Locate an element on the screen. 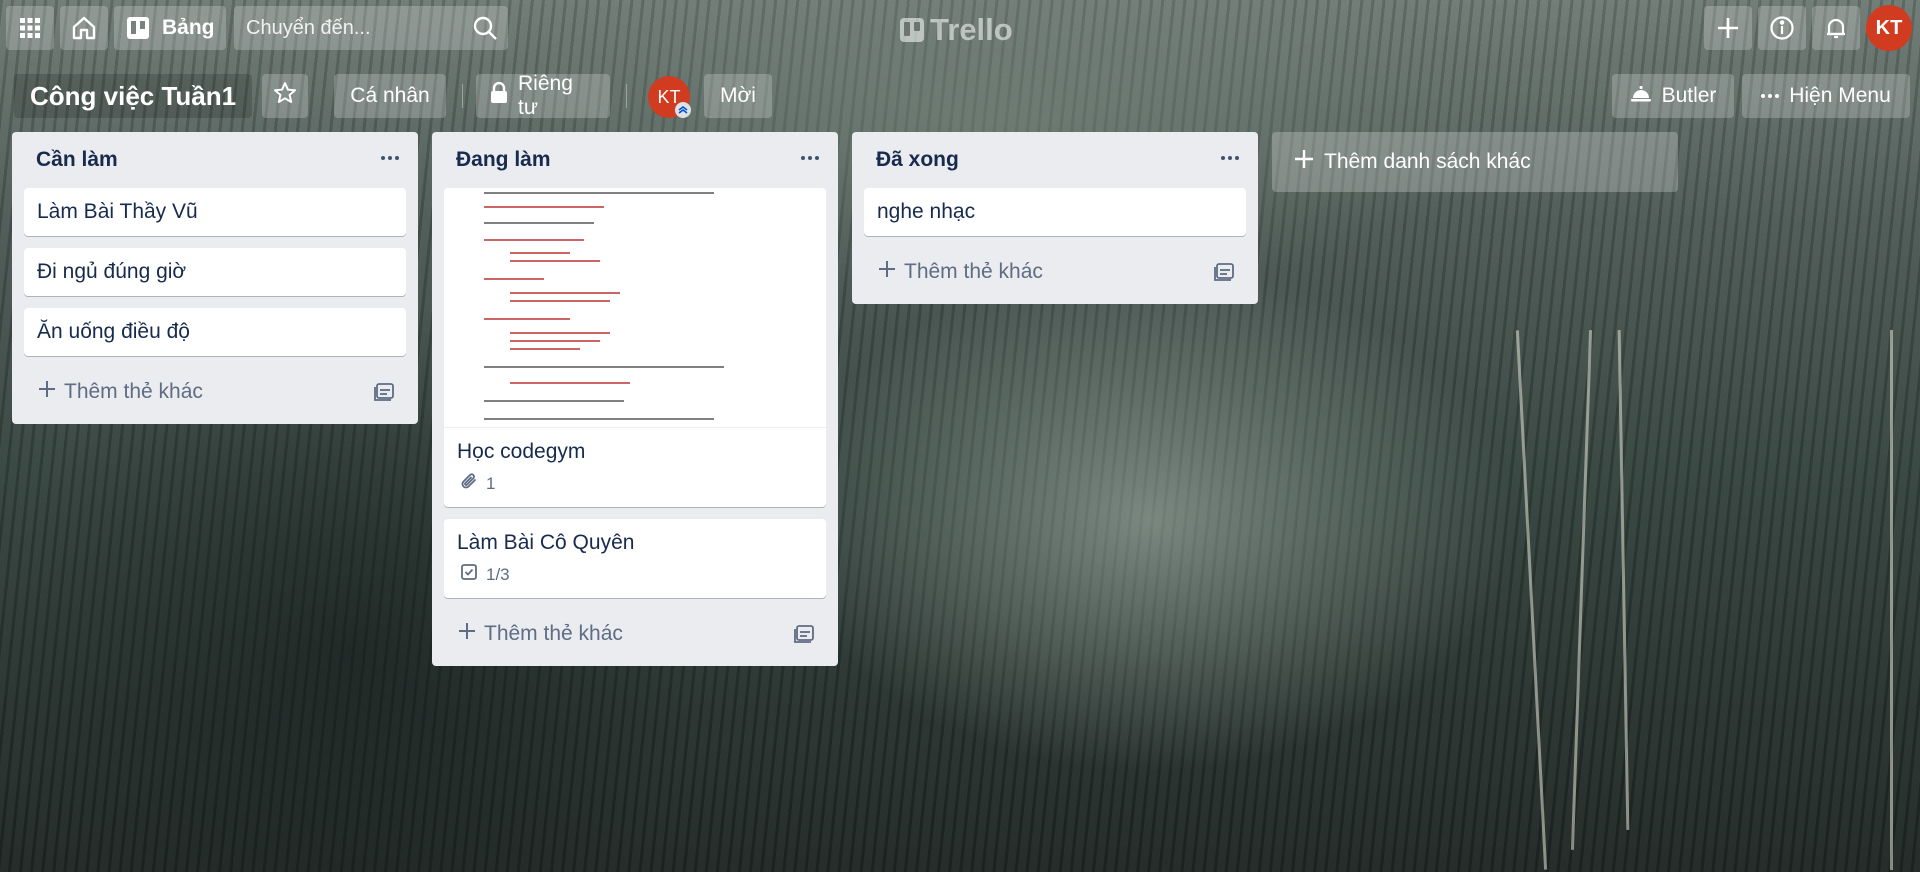 The height and width of the screenshot is (872, 1920). card: Làm Bài Cô Quyên 1/3 is located at coordinates (635, 558).